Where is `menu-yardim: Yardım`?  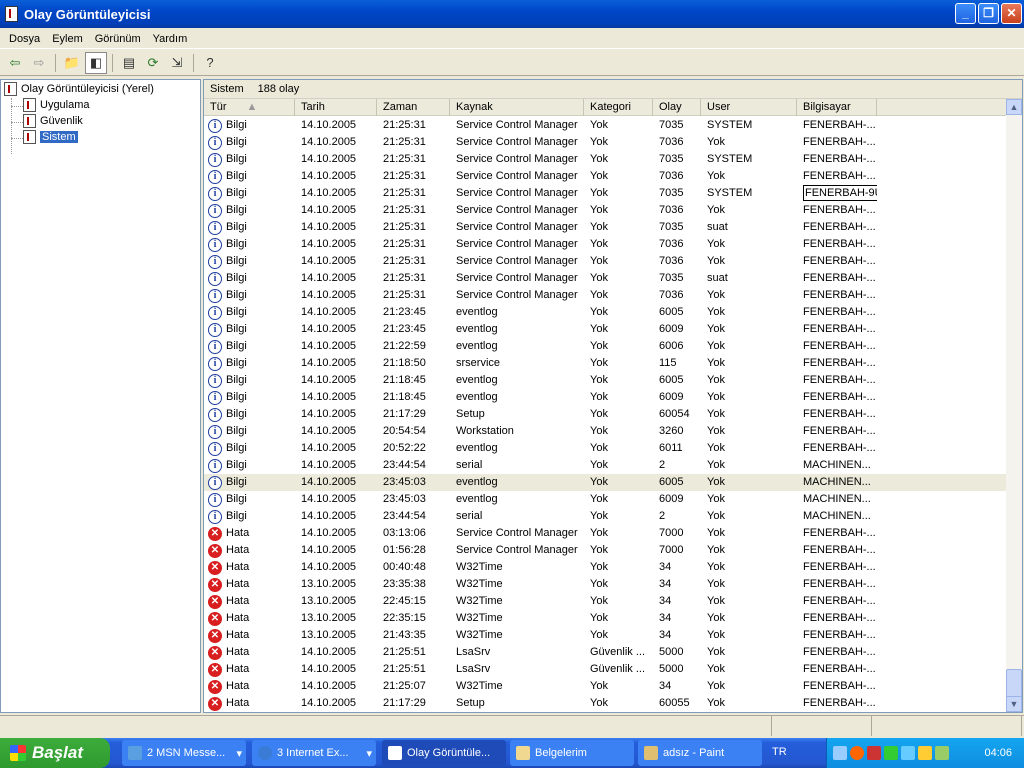 menu-yardim: Yardım is located at coordinates (170, 39).